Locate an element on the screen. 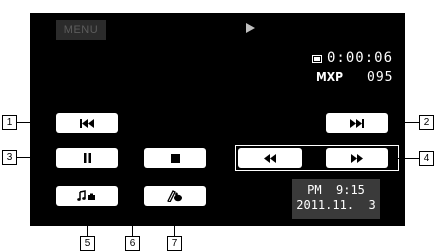  play-indicator-icon is located at coordinates (250, 28).